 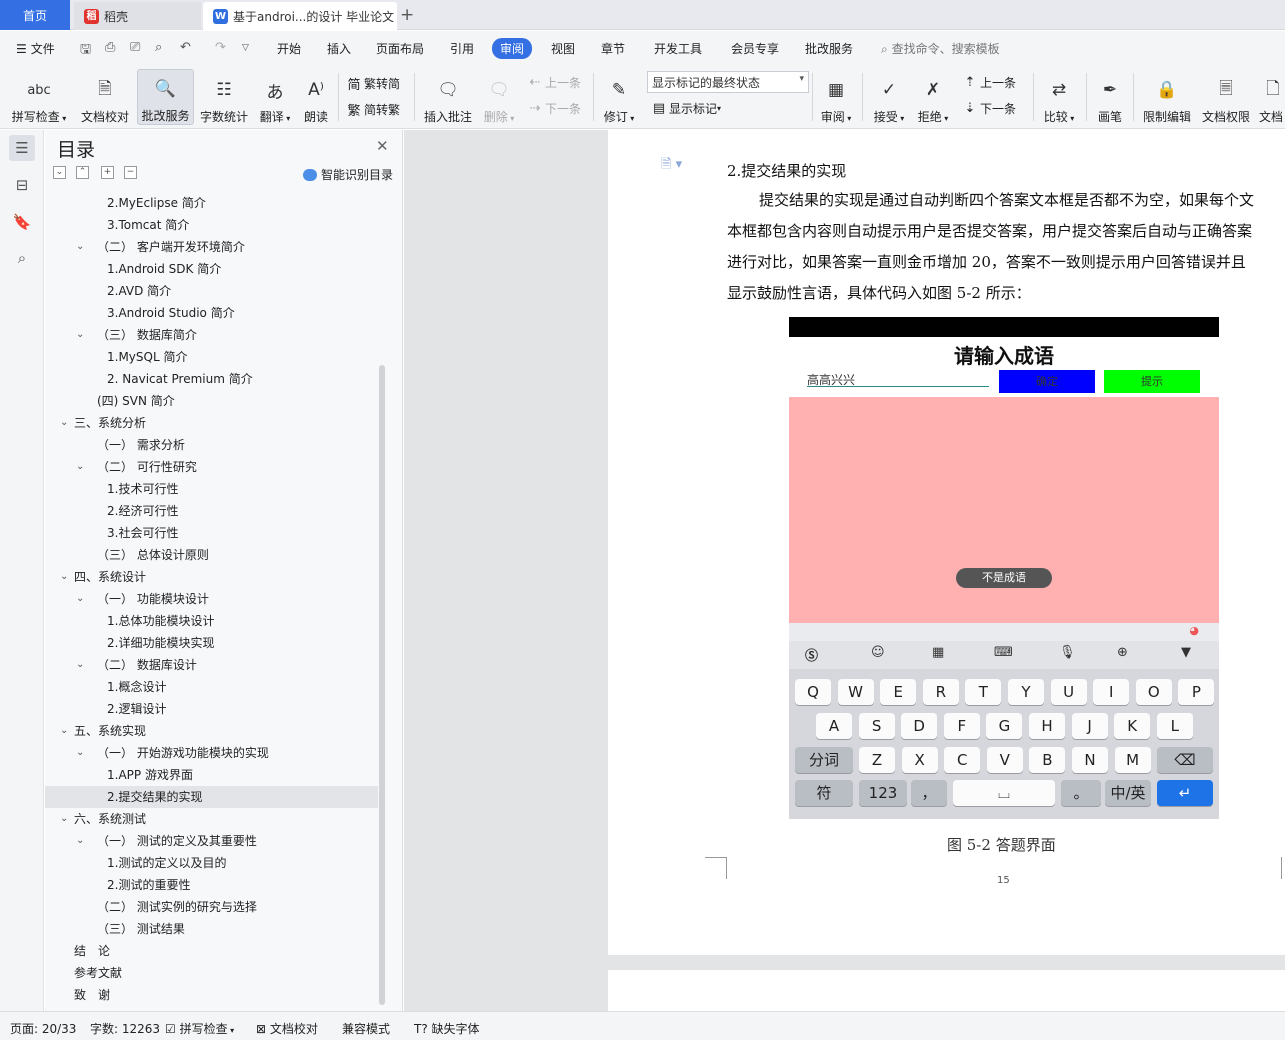 What do you see at coordinates (382, 685) in the screenshot?
I see `toc-scrollbar` at bounding box center [382, 685].